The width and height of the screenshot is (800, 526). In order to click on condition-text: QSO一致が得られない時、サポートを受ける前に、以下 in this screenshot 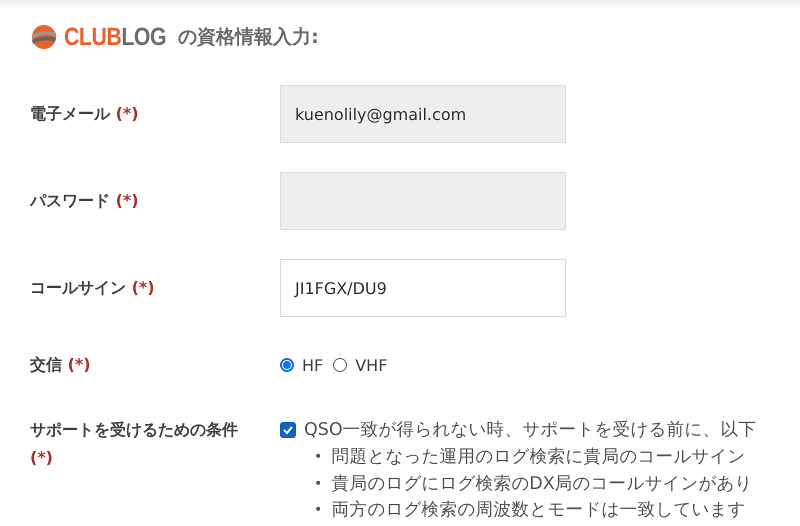, I will do `click(530, 430)`.